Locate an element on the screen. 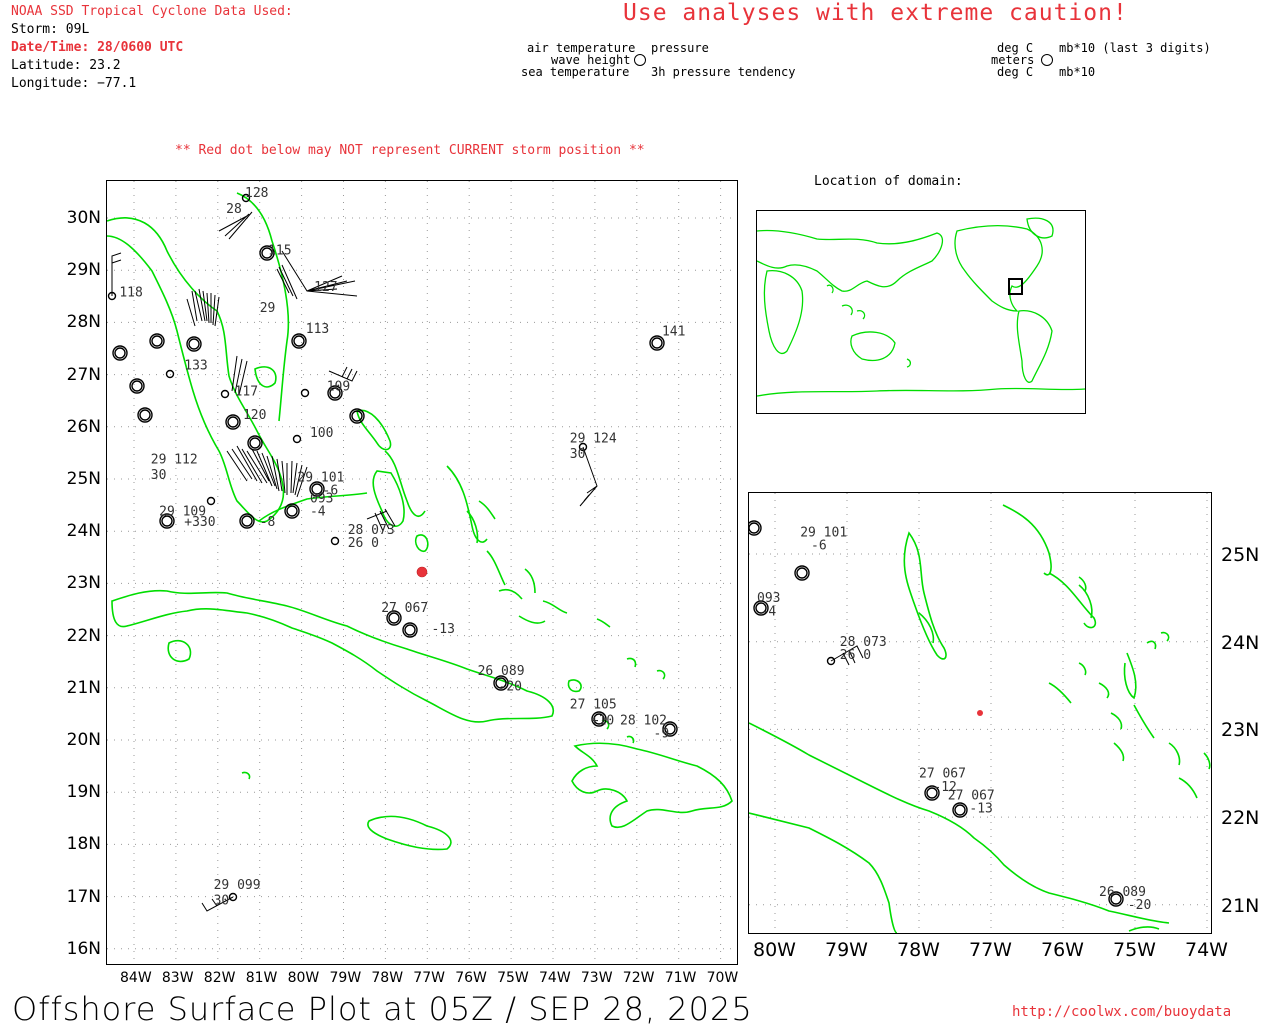 The width and height of the screenshot is (1280, 1028). lat-label: 29N is located at coordinates (83, 270).